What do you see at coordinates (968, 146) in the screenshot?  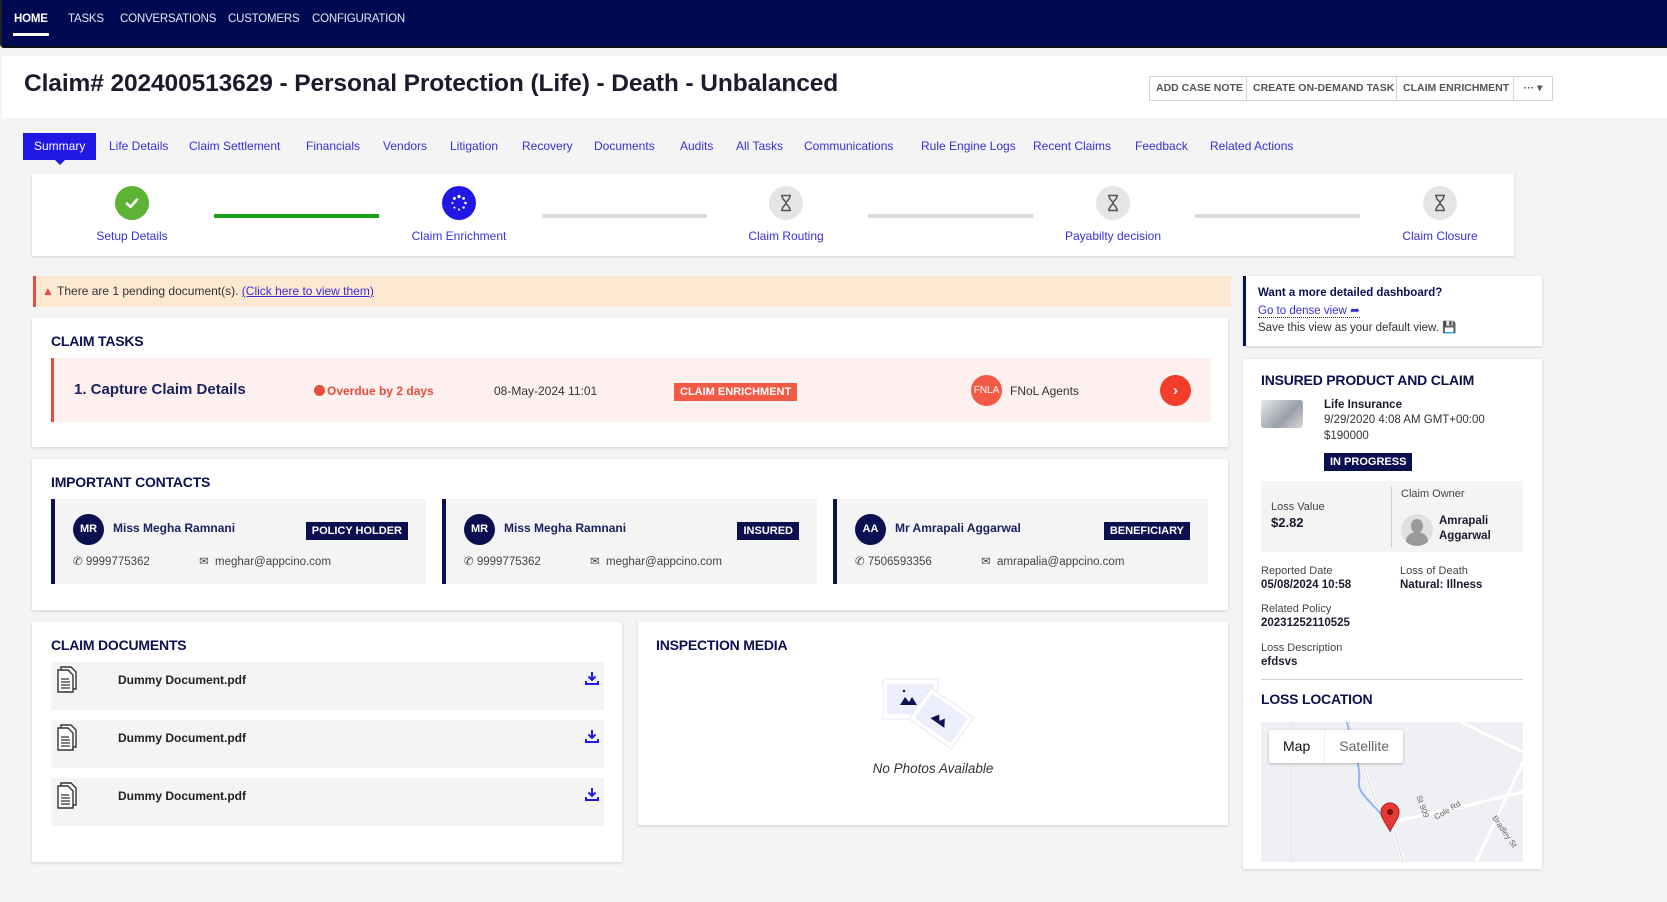 I see `tab-rule-engine-logs: Rule Engine Logs` at bounding box center [968, 146].